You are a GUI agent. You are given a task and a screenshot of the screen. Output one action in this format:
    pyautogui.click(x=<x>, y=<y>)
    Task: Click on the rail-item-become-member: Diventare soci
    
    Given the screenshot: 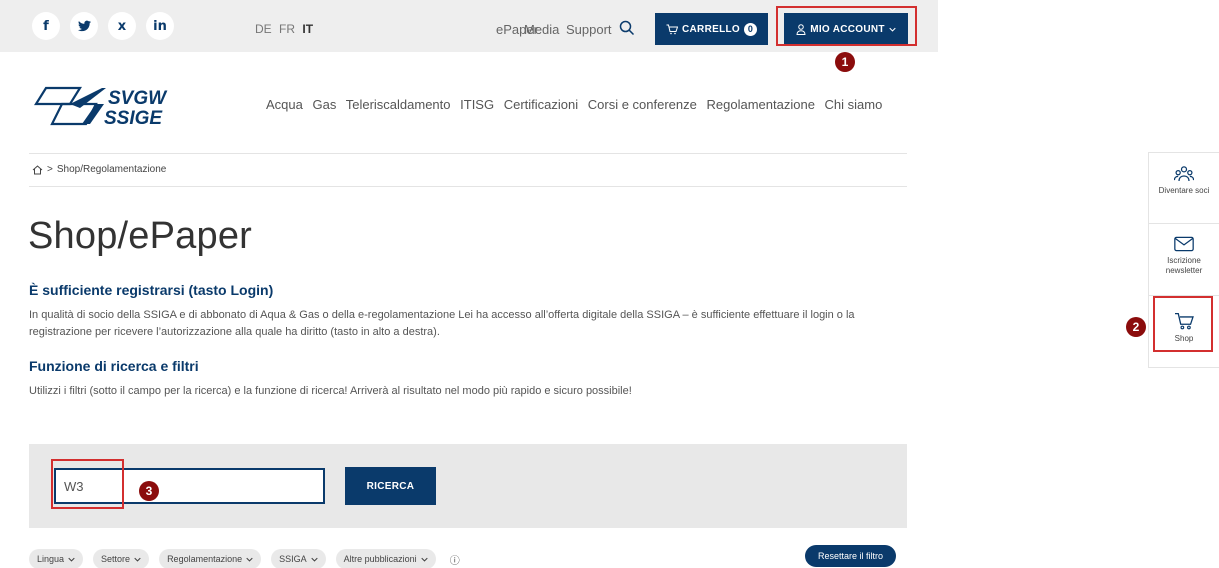 What is the action you would take?
    pyautogui.click(x=1183, y=188)
    